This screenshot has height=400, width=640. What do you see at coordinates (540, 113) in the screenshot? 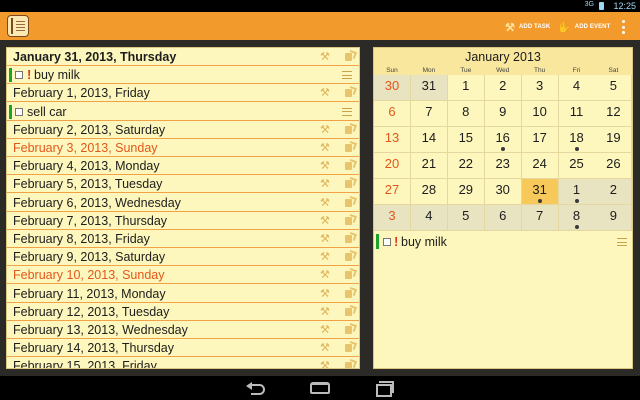
I see `calendar-day: 10` at bounding box center [540, 113].